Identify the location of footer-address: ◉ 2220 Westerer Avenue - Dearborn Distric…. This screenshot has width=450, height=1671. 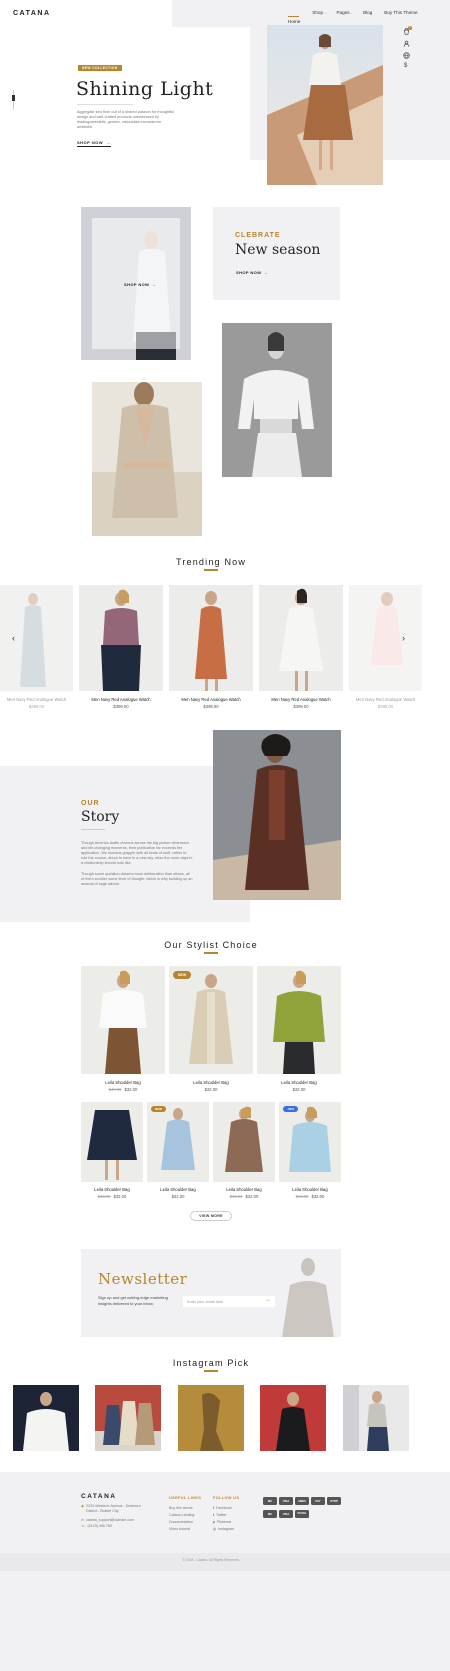
(116, 1509).